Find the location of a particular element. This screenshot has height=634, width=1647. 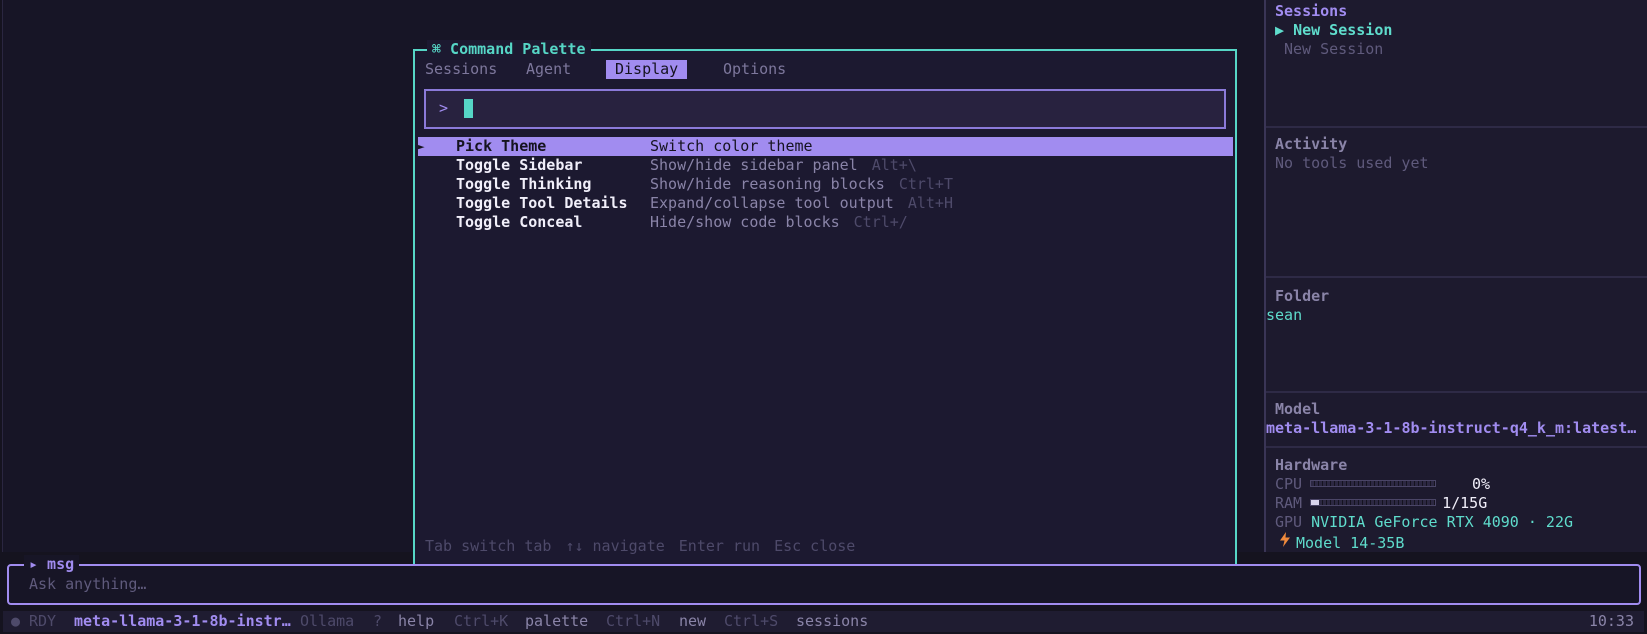

hint: Esc close is located at coordinates (815, 546).